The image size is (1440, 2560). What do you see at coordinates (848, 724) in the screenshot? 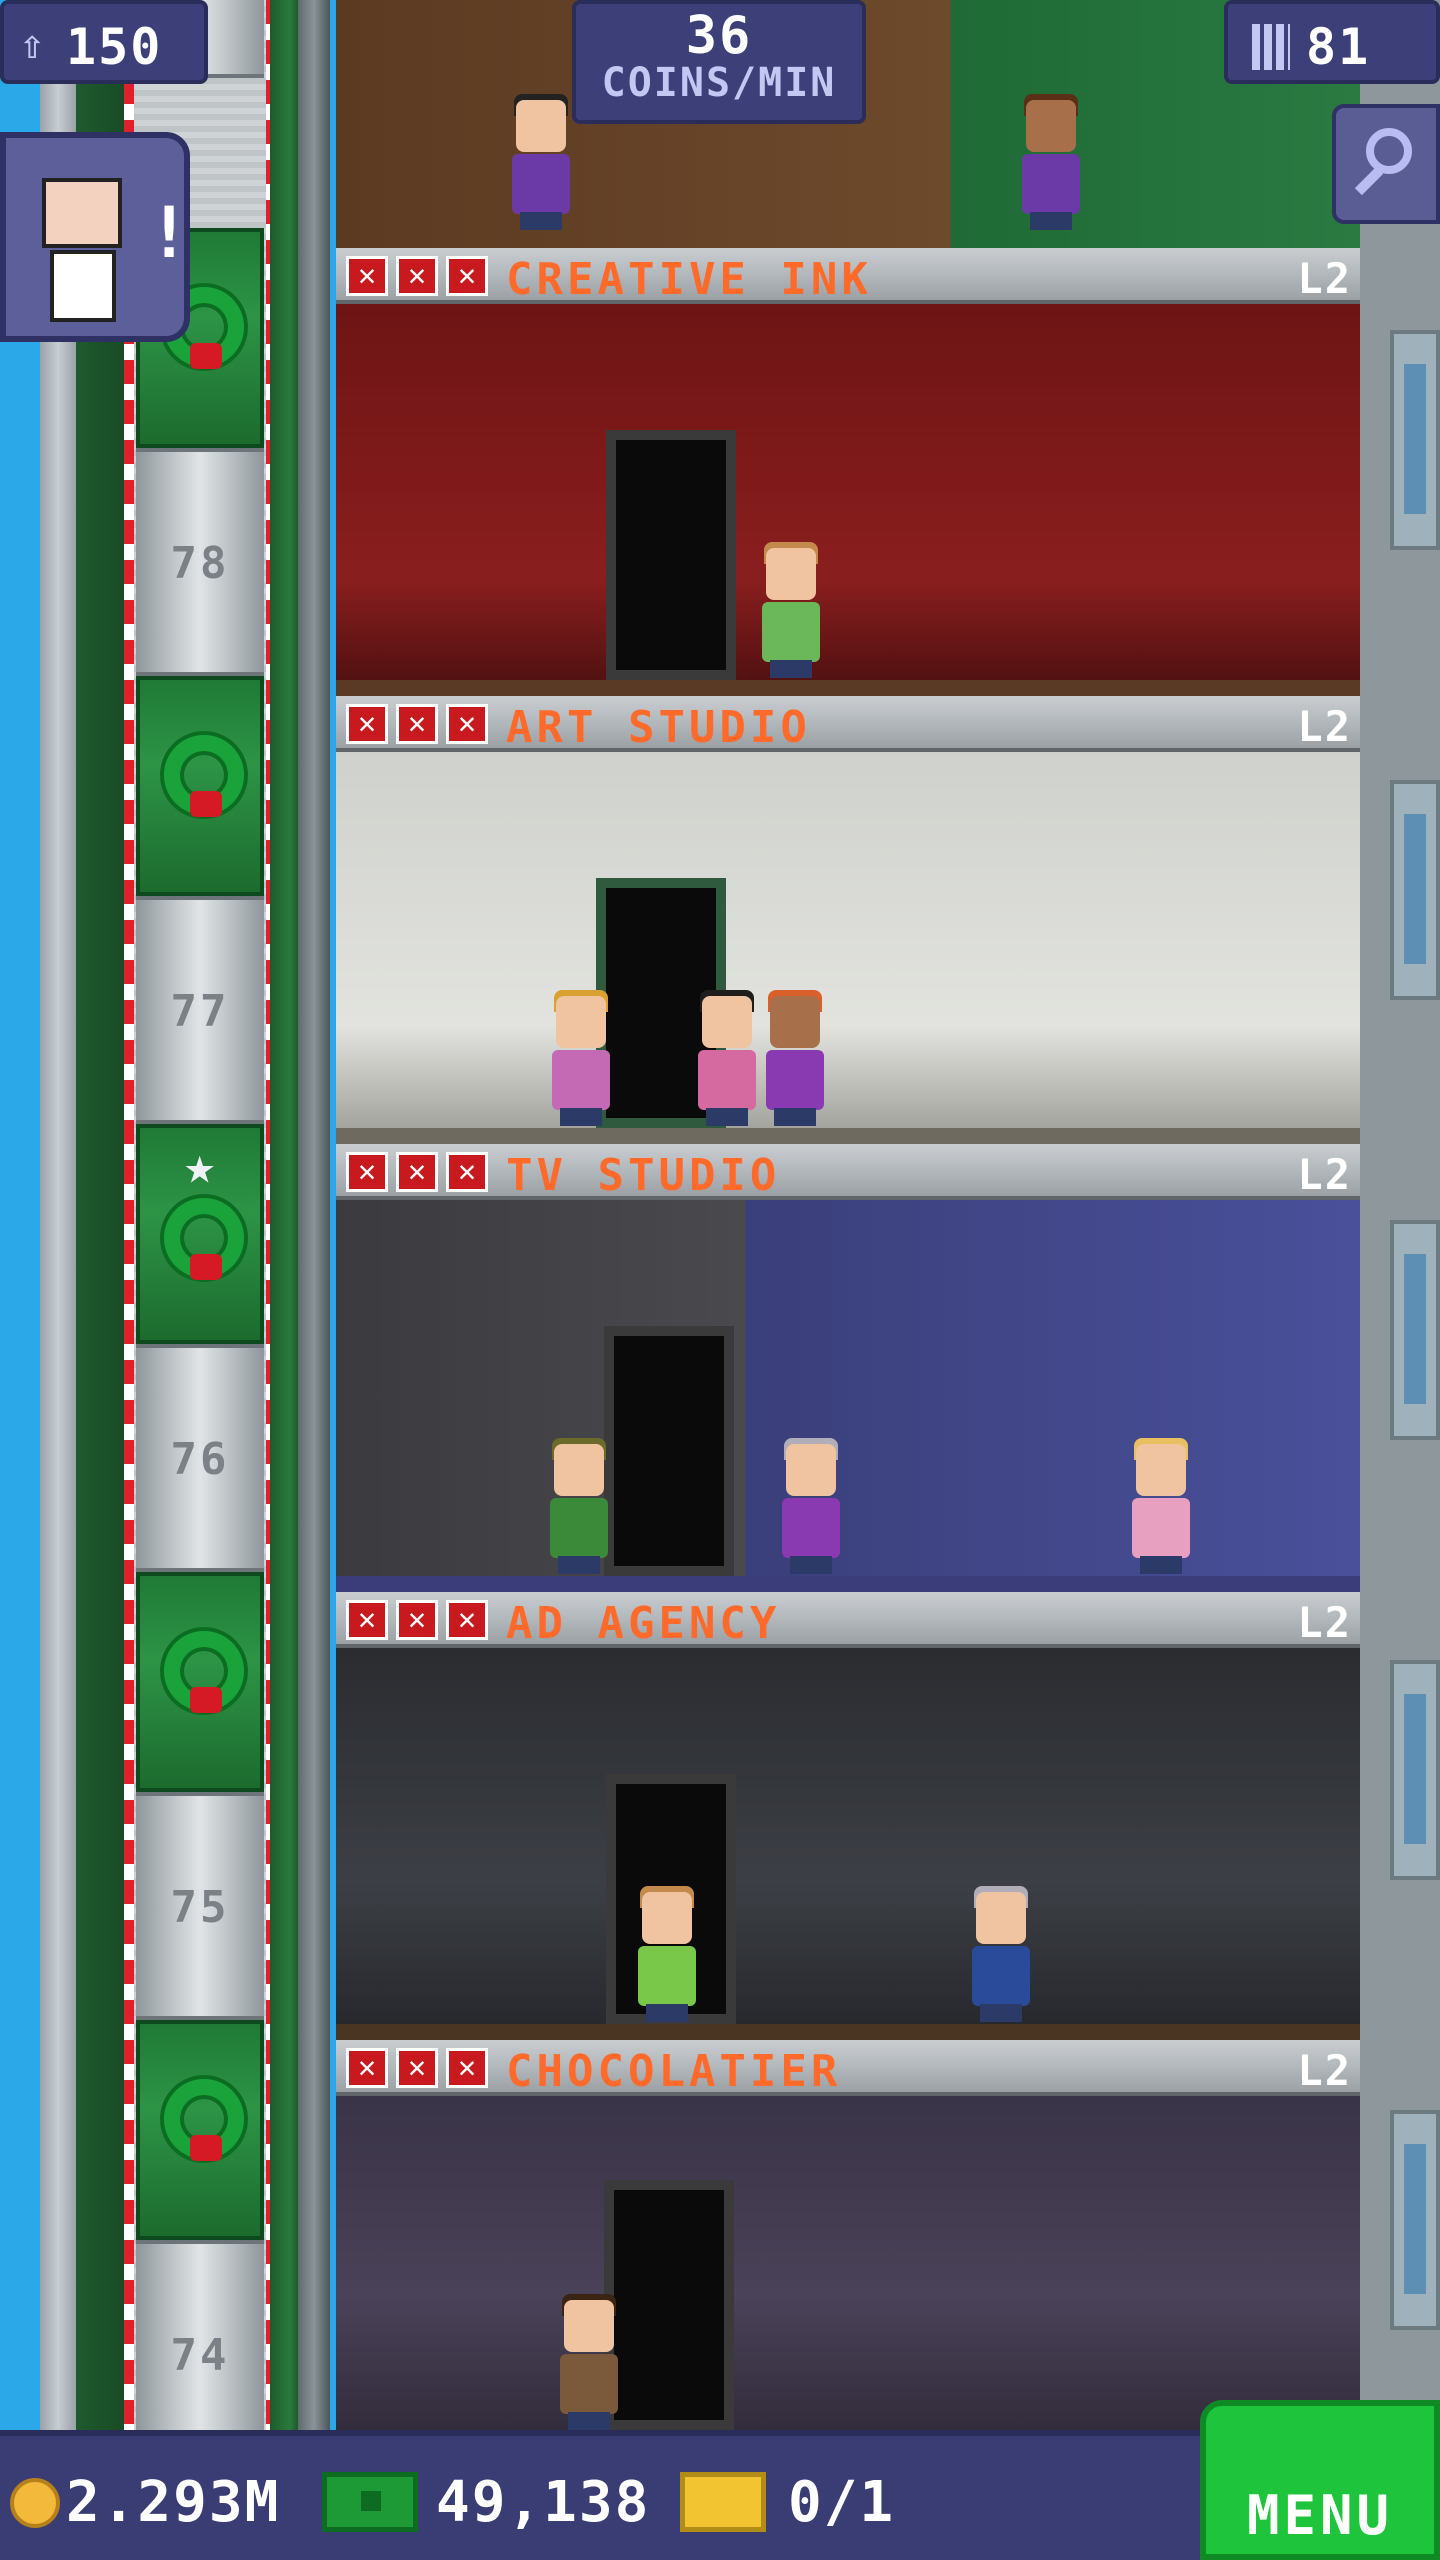
I see `floor-header: ✕ ✕ ✕ ART STUDIO L2` at bounding box center [848, 724].